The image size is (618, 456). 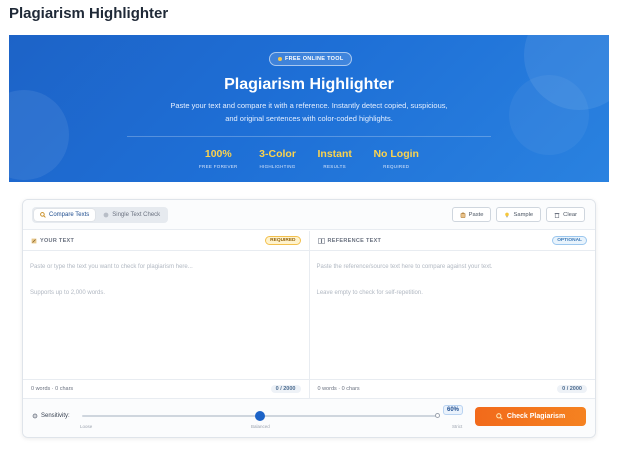 What do you see at coordinates (35, 416) in the screenshot?
I see `gear-icon` at bounding box center [35, 416].